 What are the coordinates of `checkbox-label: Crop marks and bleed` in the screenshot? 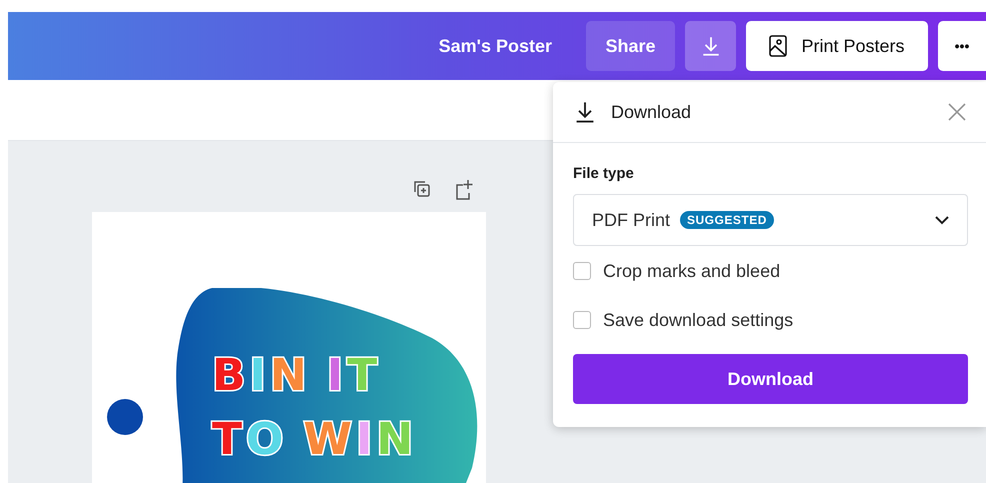 It's located at (691, 271).